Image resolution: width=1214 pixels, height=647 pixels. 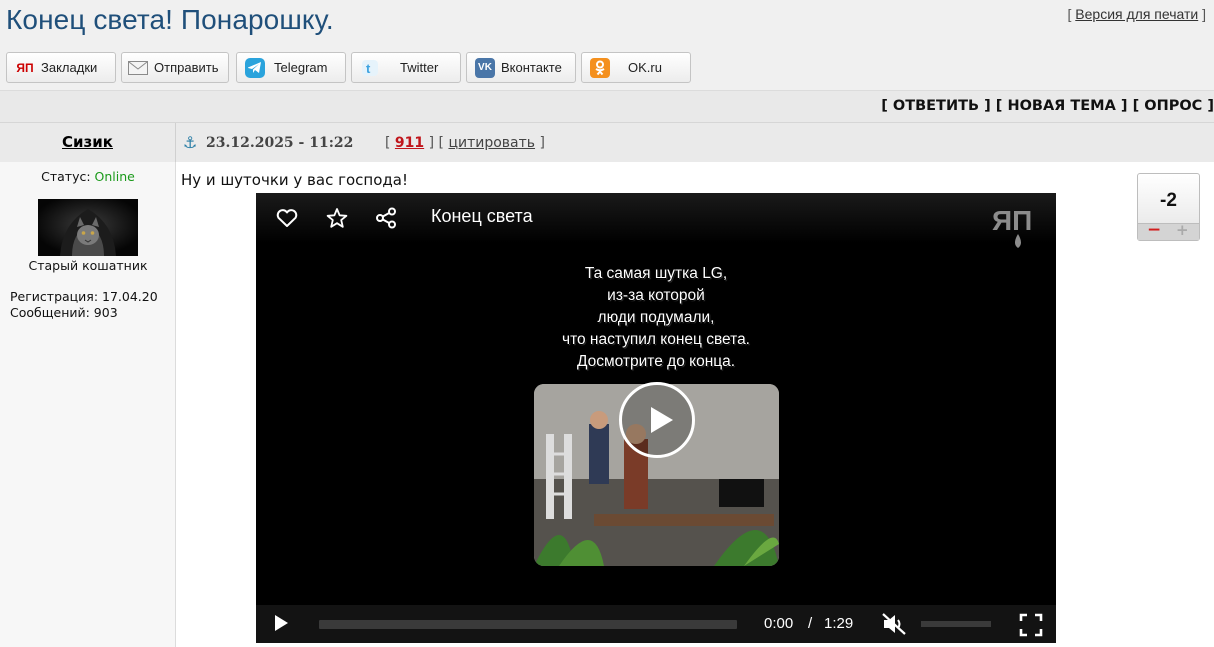 I want to click on registration-date: Регистрация: 17.04.20, so click(x=84, y=296).